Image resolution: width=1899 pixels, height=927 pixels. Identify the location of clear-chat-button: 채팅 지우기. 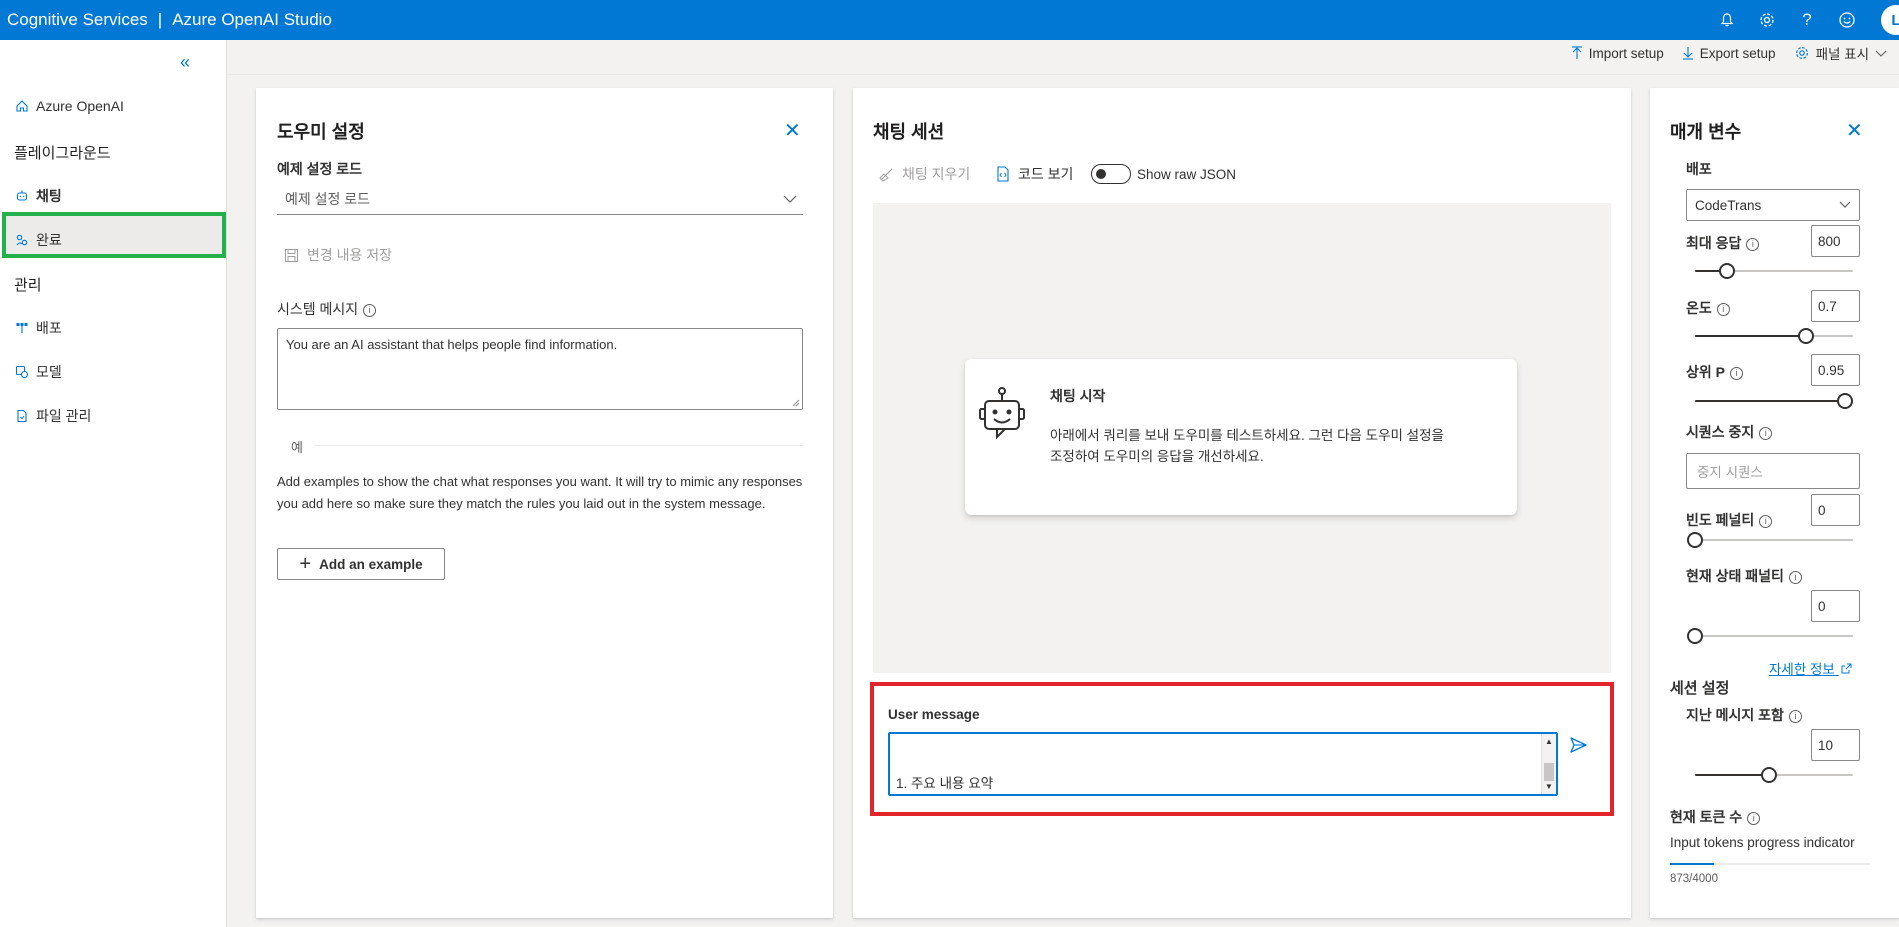
(924, 174).